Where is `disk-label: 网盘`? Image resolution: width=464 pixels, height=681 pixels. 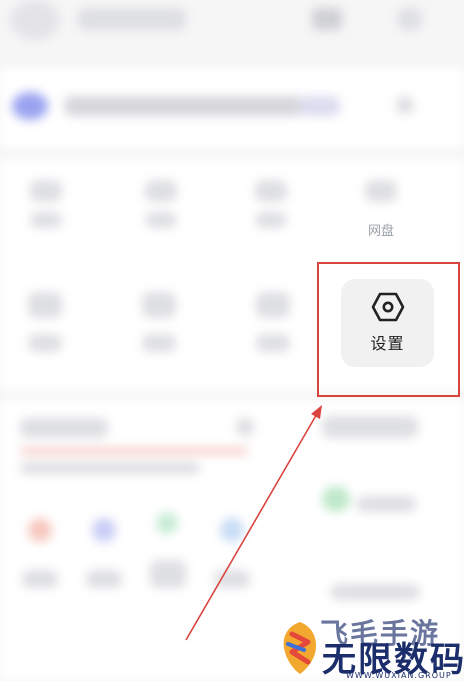
disk-label: 网盘 is located at coordinates (381, 231).